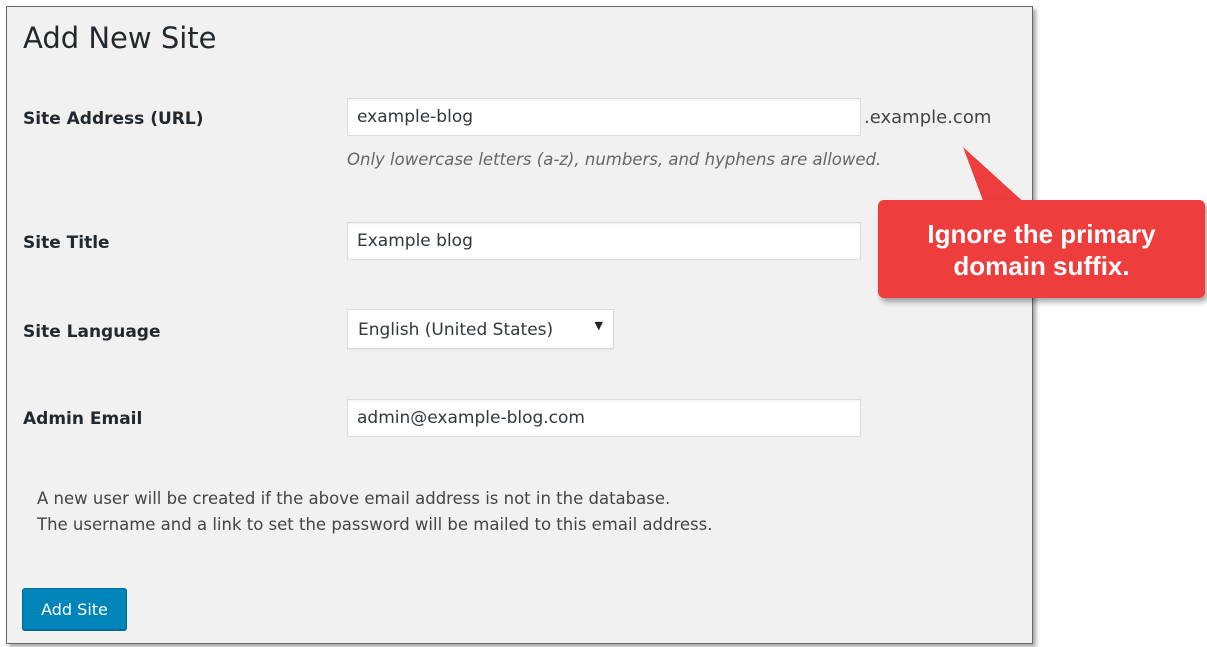  Describe the element at coordinates (74, 609) in the screenshot. I see `add-site-button: Add Site` at that location.